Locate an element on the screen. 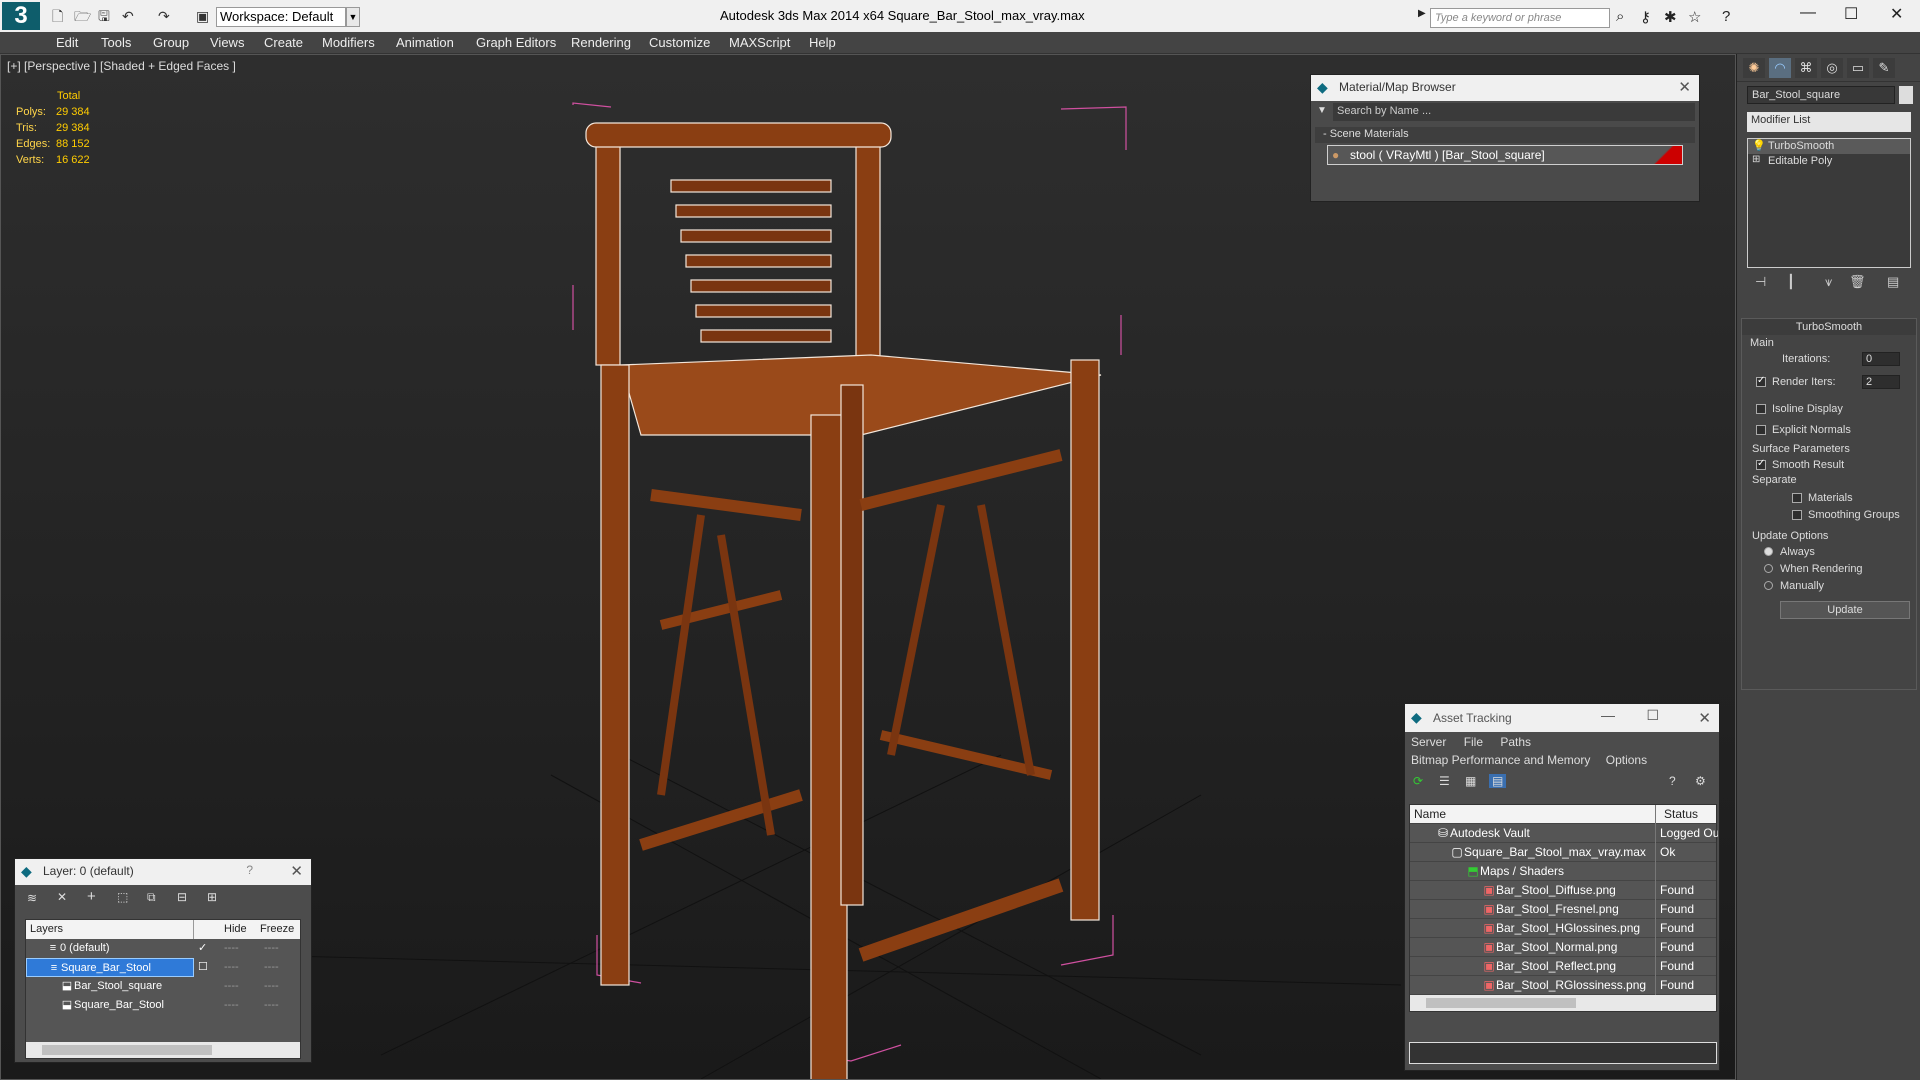 Image resolution: width=1920 pixels, height=1080 pixels. asset-path-field is located at coordinates (1563, 1053).